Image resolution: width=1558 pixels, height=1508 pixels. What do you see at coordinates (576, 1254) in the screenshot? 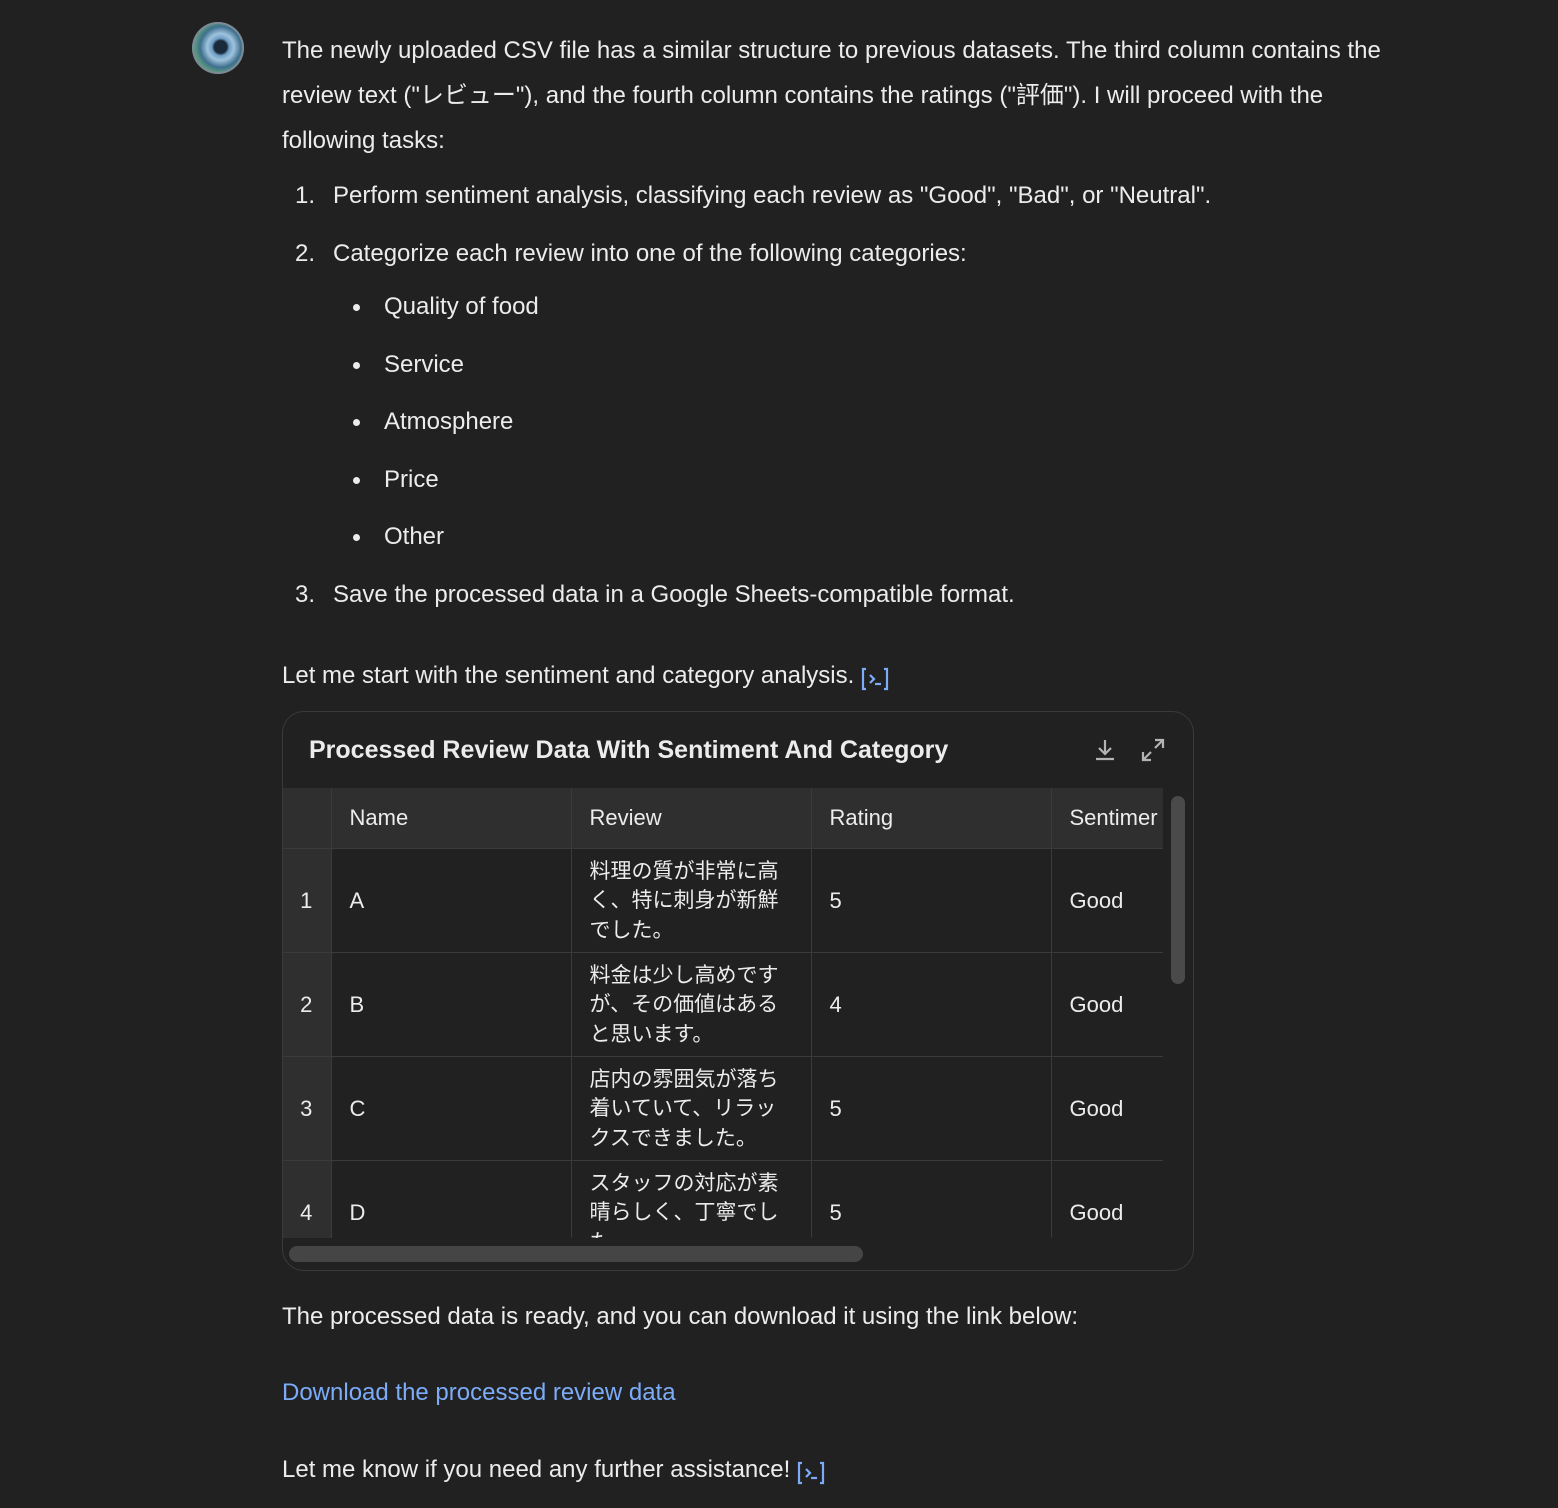
I see `horizontal-scrollbar` at bounding box center [576, 1254].